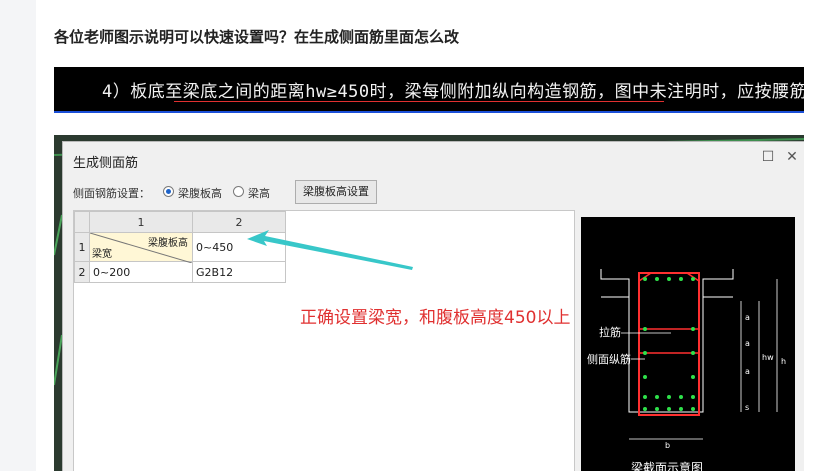 The image size is (830, 471). What do you see at coordinates (257, 37) in the screenshot?
I see `question-title: 各位老师图示说明可以快速设置吗？在生成侧面筋里面怎么改` at bounding box center [257, 37].